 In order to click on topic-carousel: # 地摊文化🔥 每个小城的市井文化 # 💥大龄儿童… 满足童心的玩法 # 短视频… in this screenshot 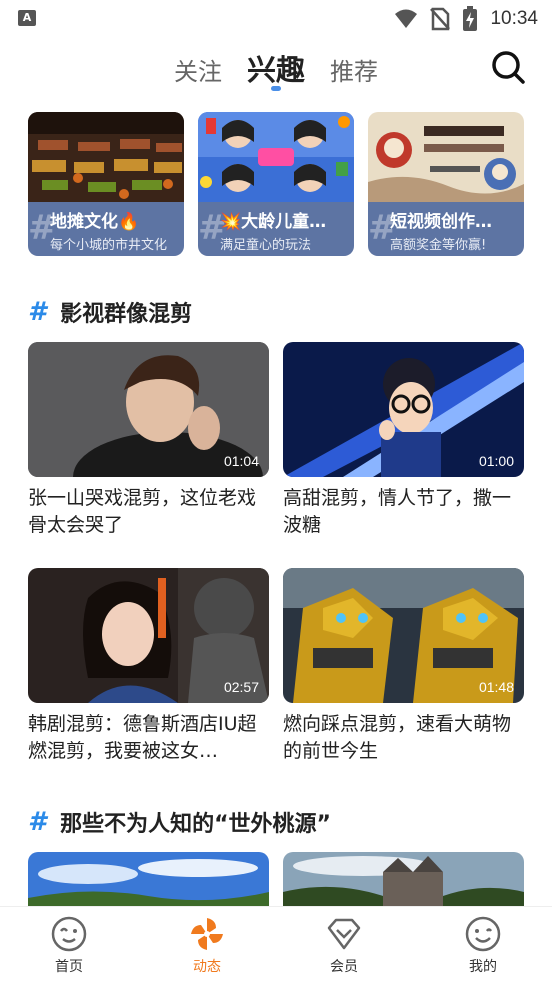, I will do `click(278, 184)`.